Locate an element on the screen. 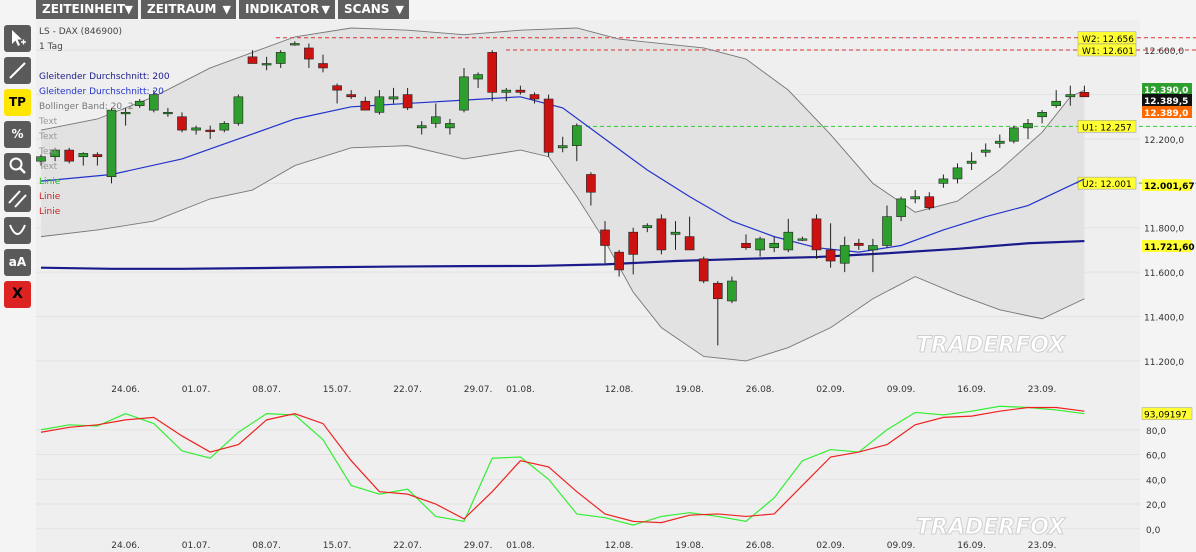 This screenshot has width=1196, height=552. menu-zeiteinheit: ZEITEINHEIT ▼ is located at coordinates (87, 9).